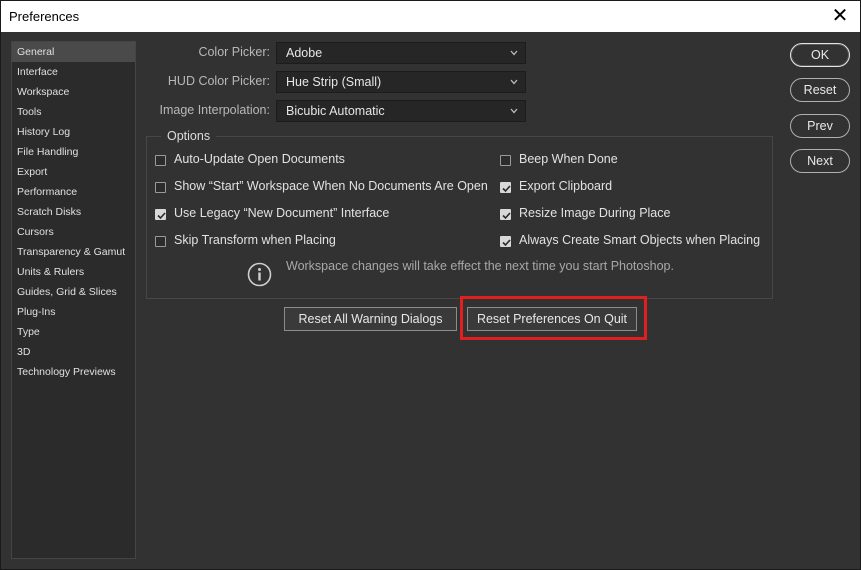 Image resolution: width=861 pixels, height=570 pixels. Describe the element at coordinates (73, 172) in the screenshot. I see `sidebar-item-export: Export` at that location.